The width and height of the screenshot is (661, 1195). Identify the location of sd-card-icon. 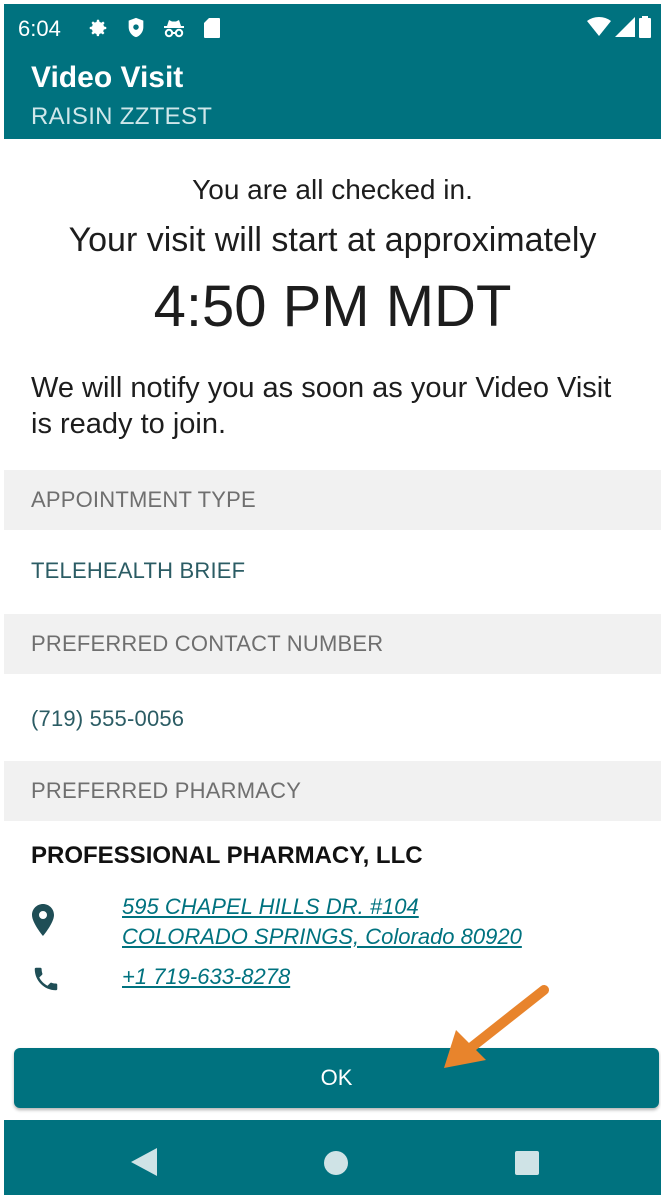
(212, 28).